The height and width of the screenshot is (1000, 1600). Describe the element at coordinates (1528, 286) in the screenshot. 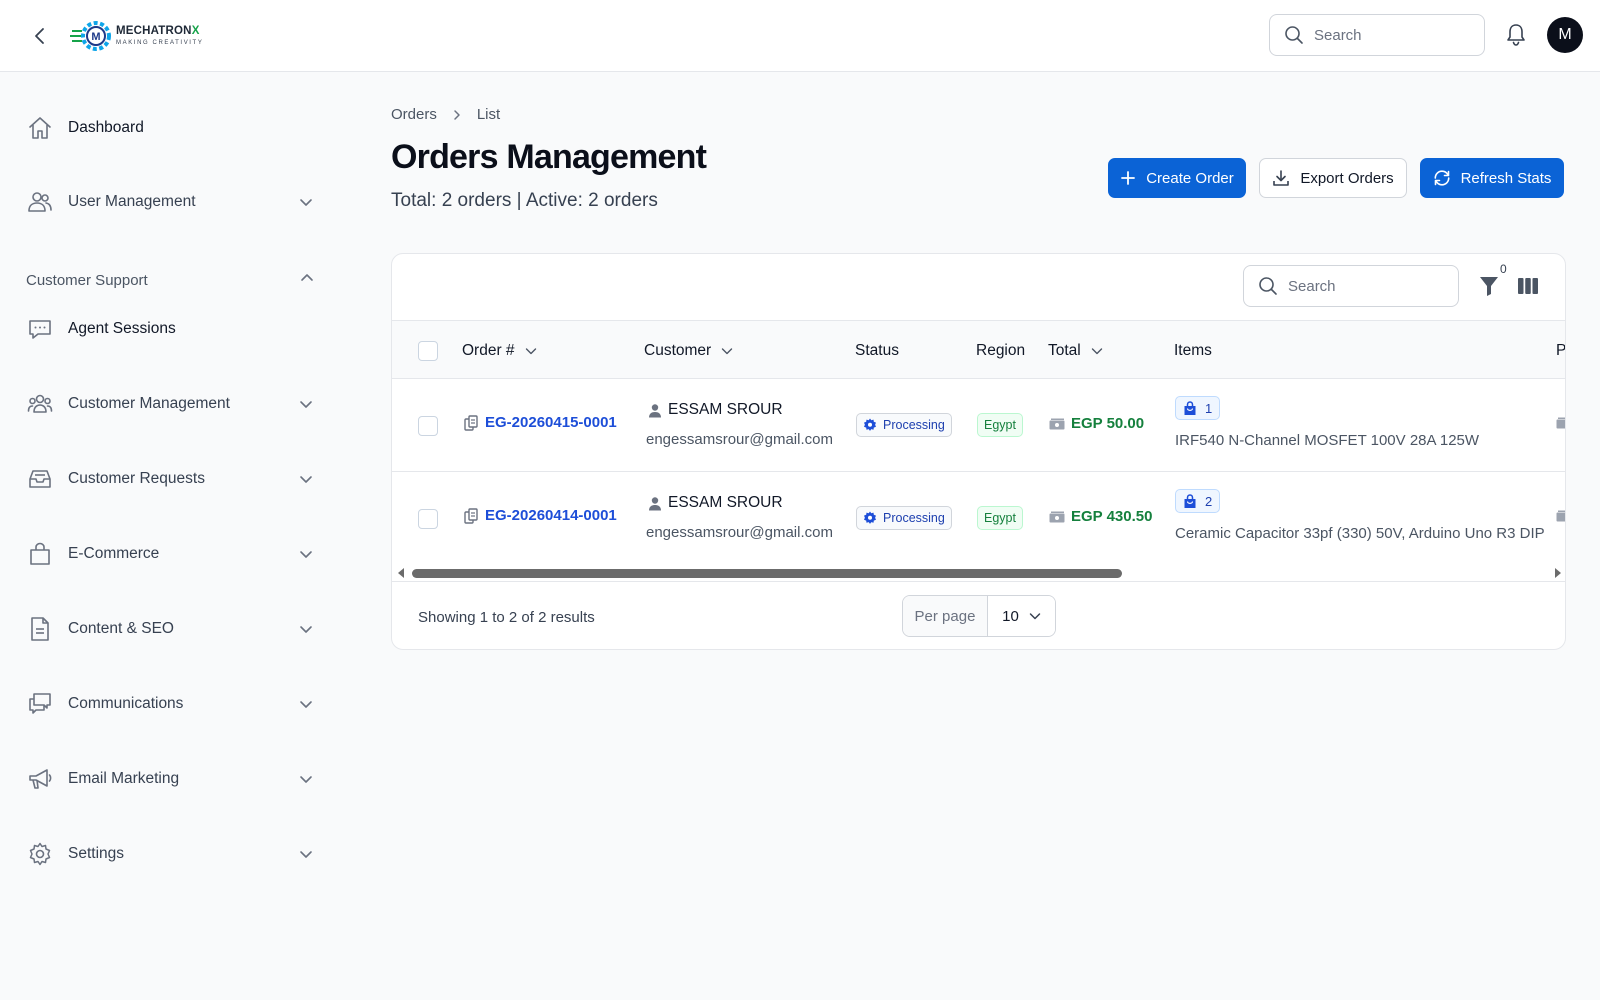

I see `toggle-columns-button` at that location.